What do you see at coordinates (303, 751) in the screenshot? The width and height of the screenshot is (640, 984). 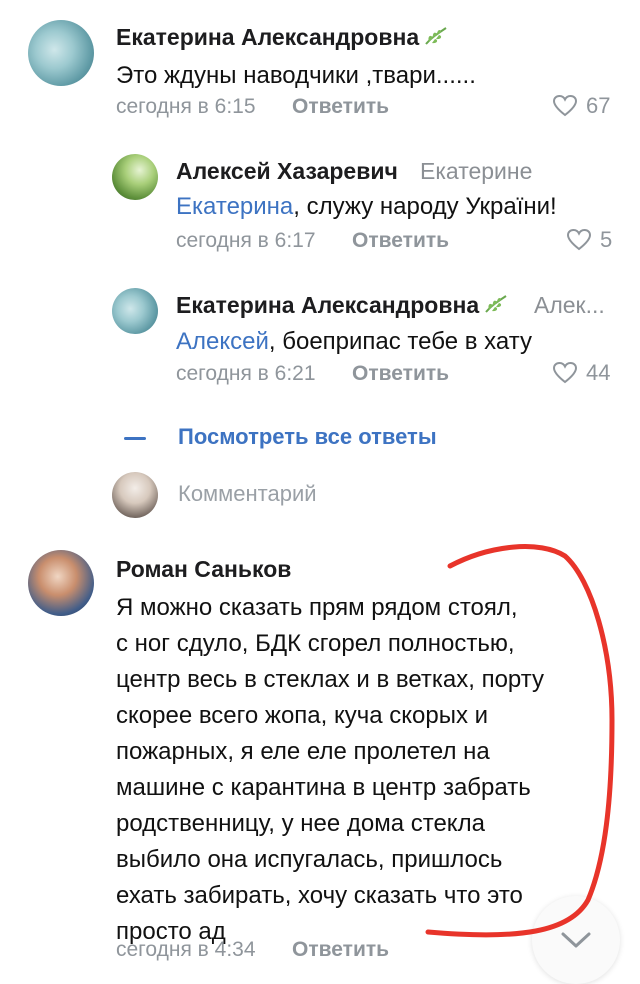 I see `text-line: пожарных, я еле еле пролетел на` at bounding box center [303, 751].